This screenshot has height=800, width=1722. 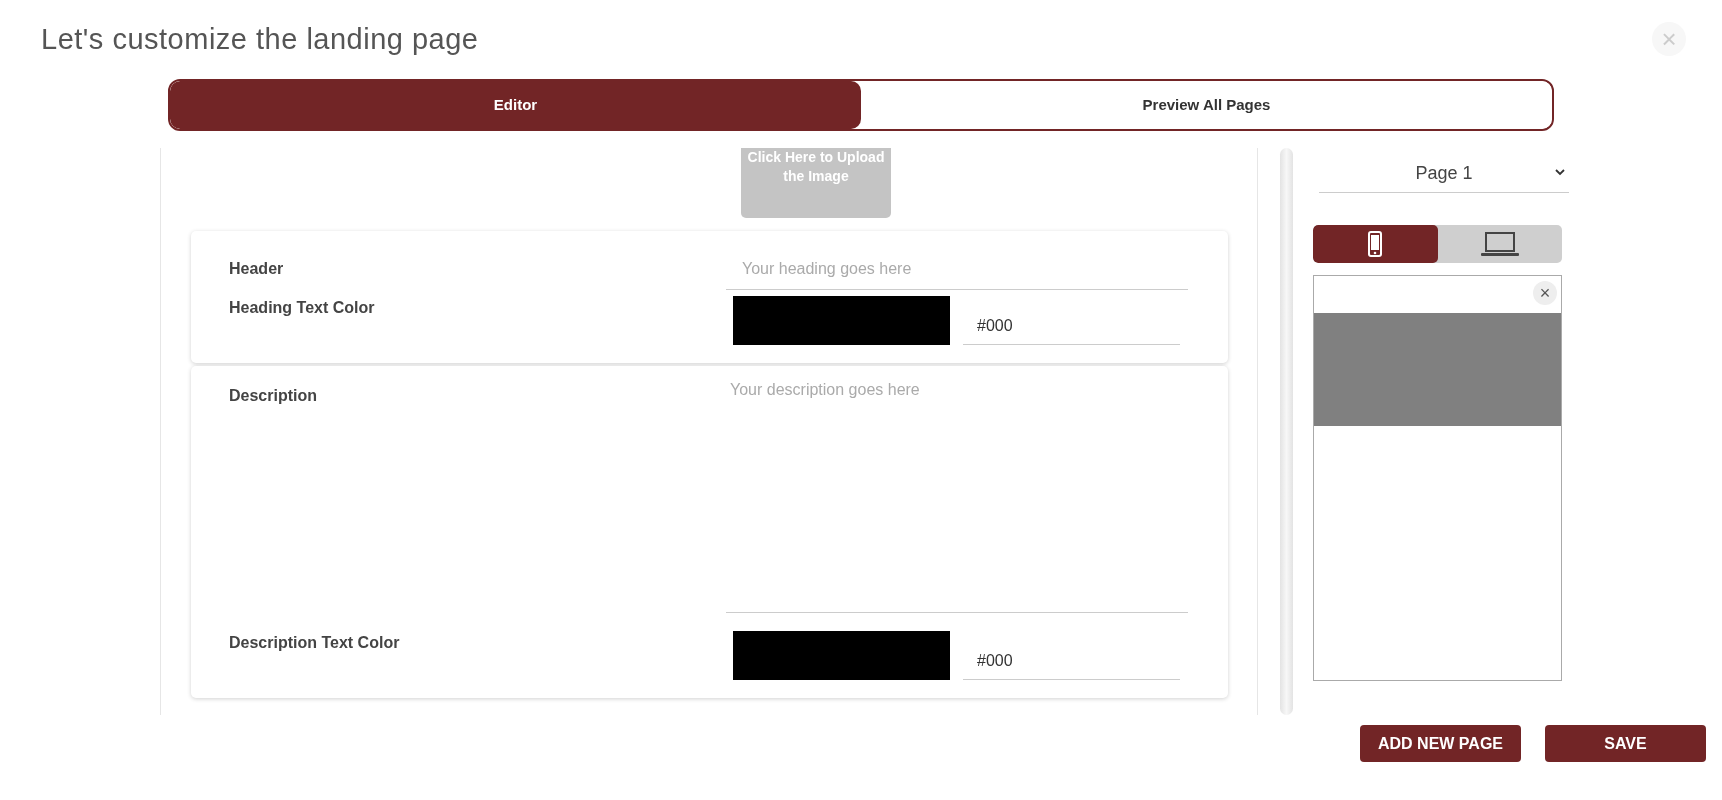 What do you see at coordinates (315, 643) in the screenshot?
I see `field-label: Description Text Color` at bounding box center [315, 643].